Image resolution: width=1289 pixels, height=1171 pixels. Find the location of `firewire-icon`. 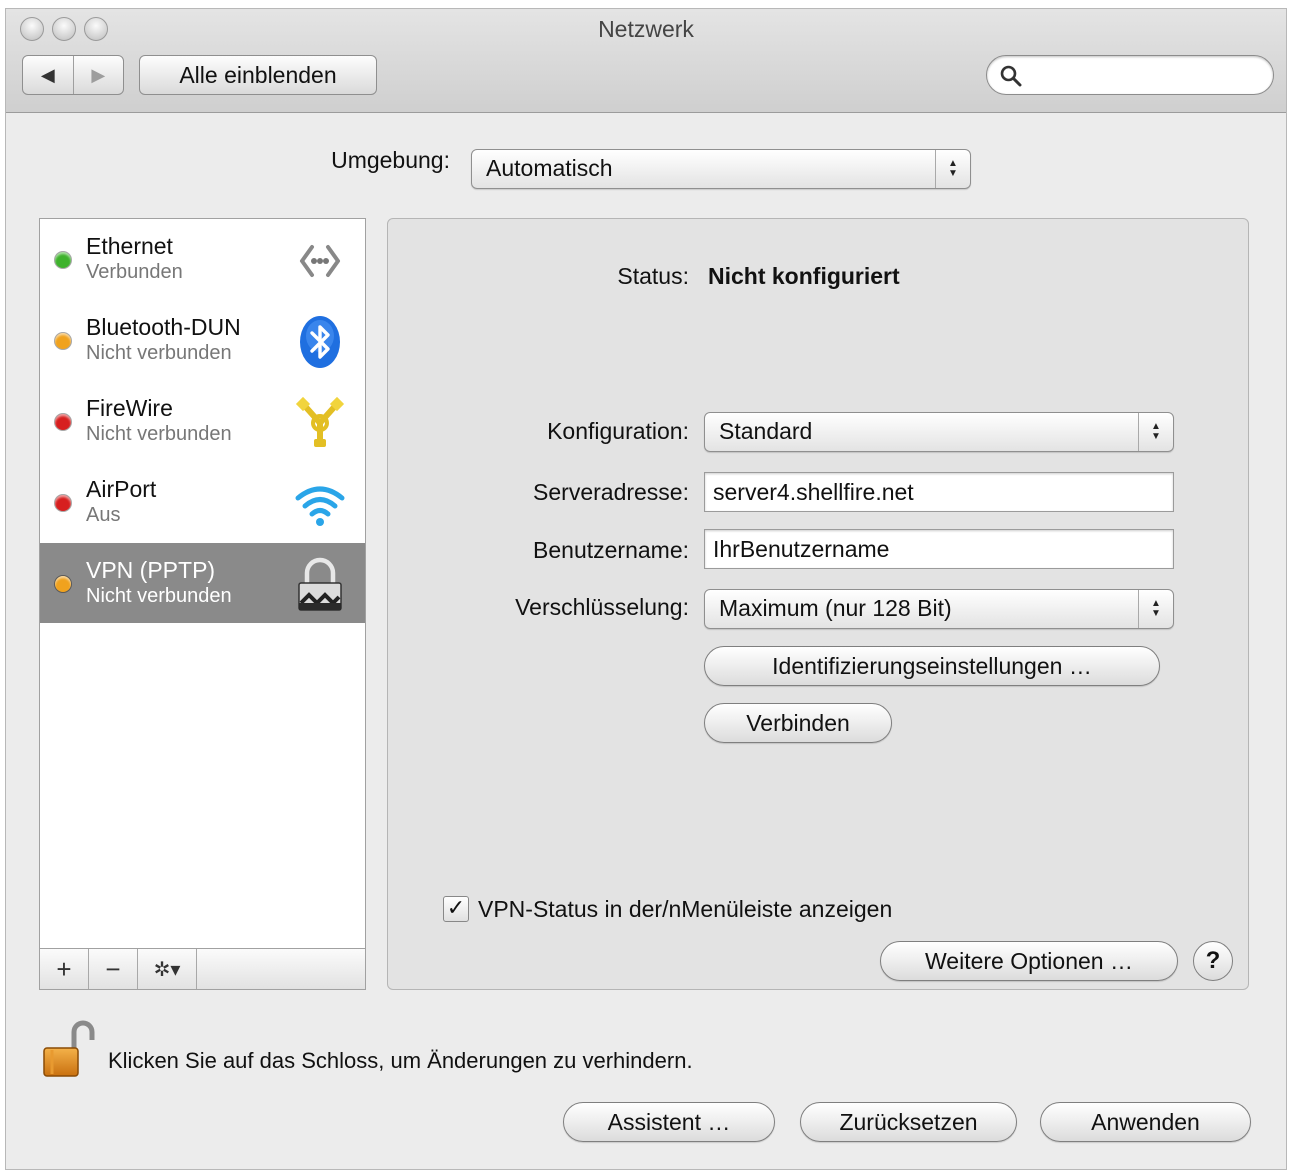

firewire-icon is located at coordinates (320, 423).